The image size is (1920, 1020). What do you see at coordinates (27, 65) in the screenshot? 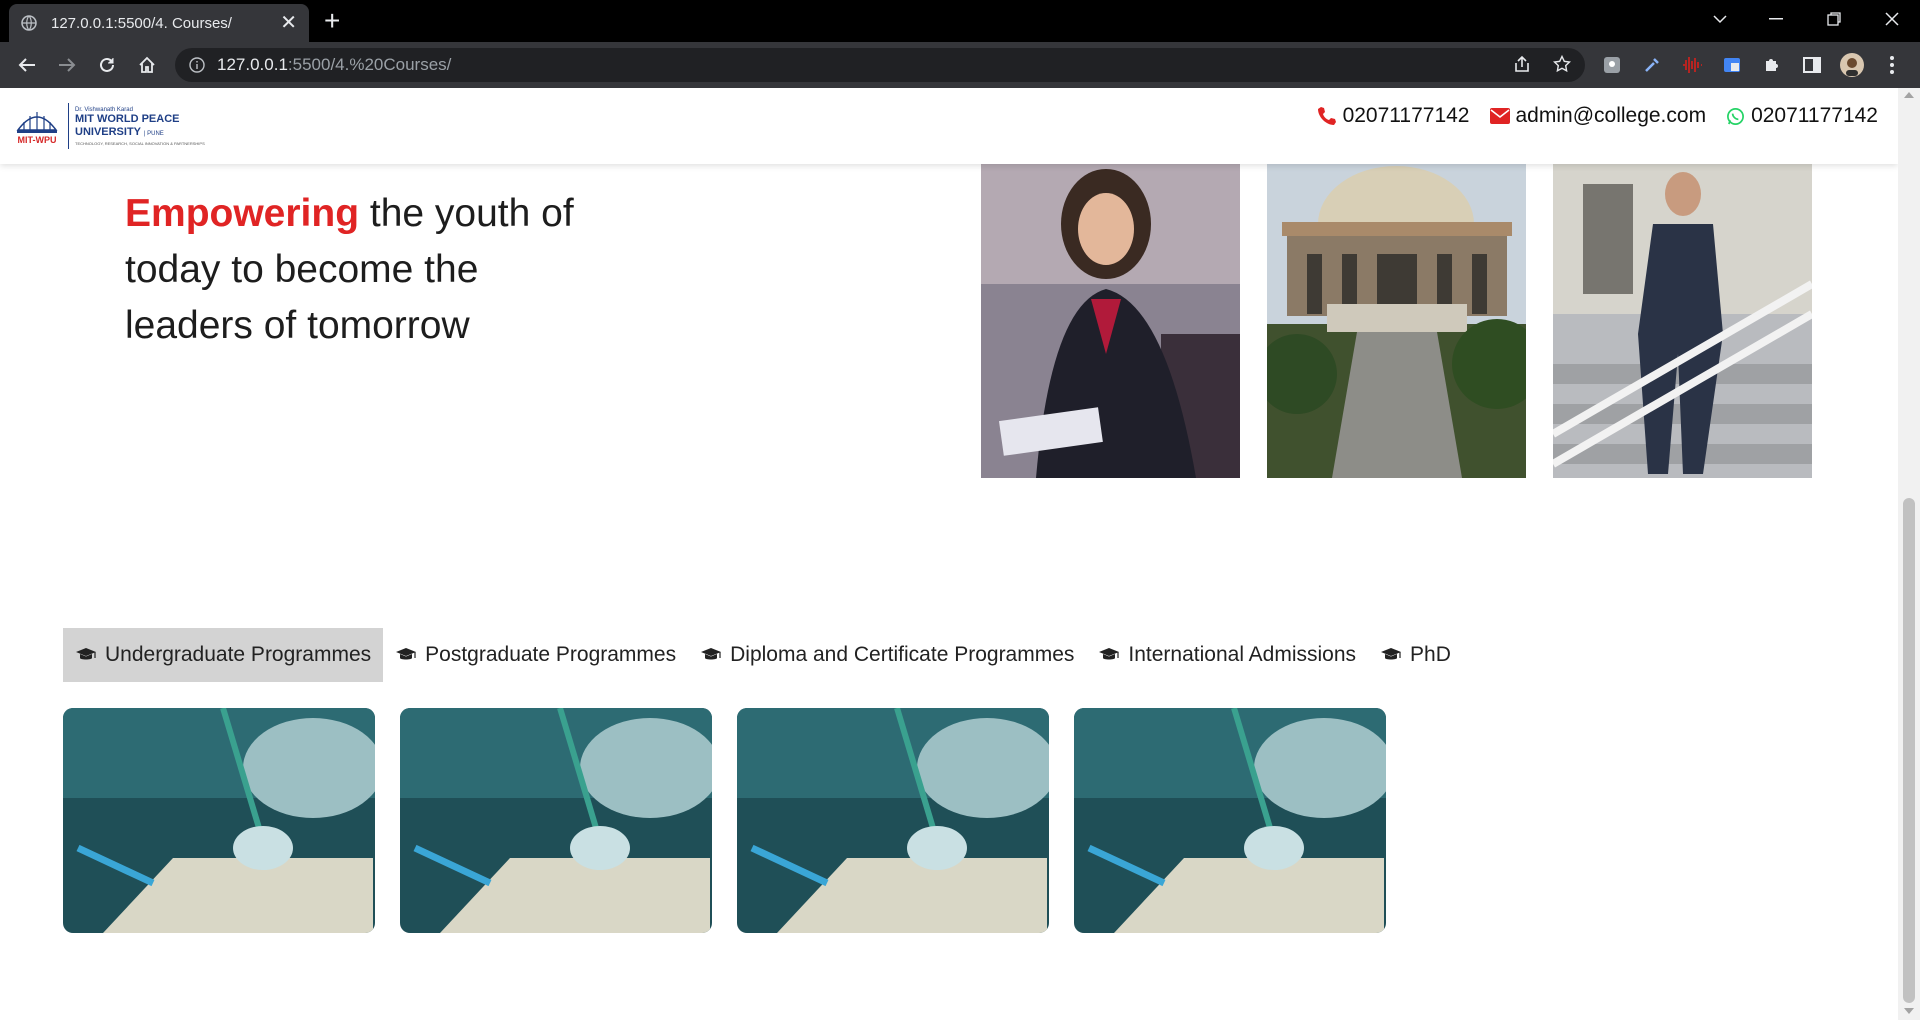
I see `back-arrow-icon` at bounding box center [27, 65].